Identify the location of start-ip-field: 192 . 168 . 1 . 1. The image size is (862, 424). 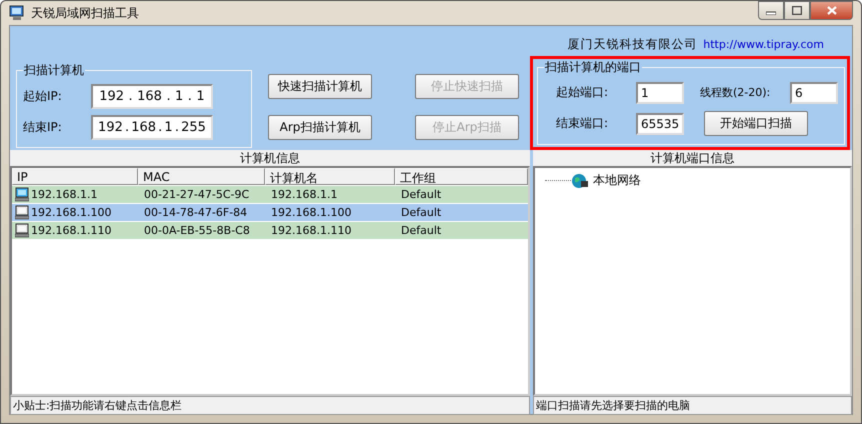
(152, 96).